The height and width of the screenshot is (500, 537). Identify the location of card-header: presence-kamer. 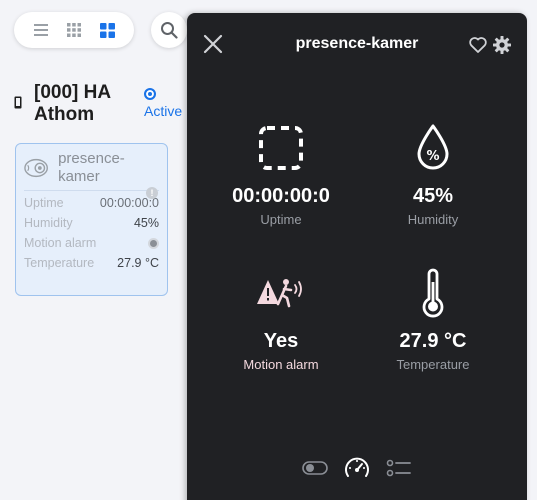
(91, 168).